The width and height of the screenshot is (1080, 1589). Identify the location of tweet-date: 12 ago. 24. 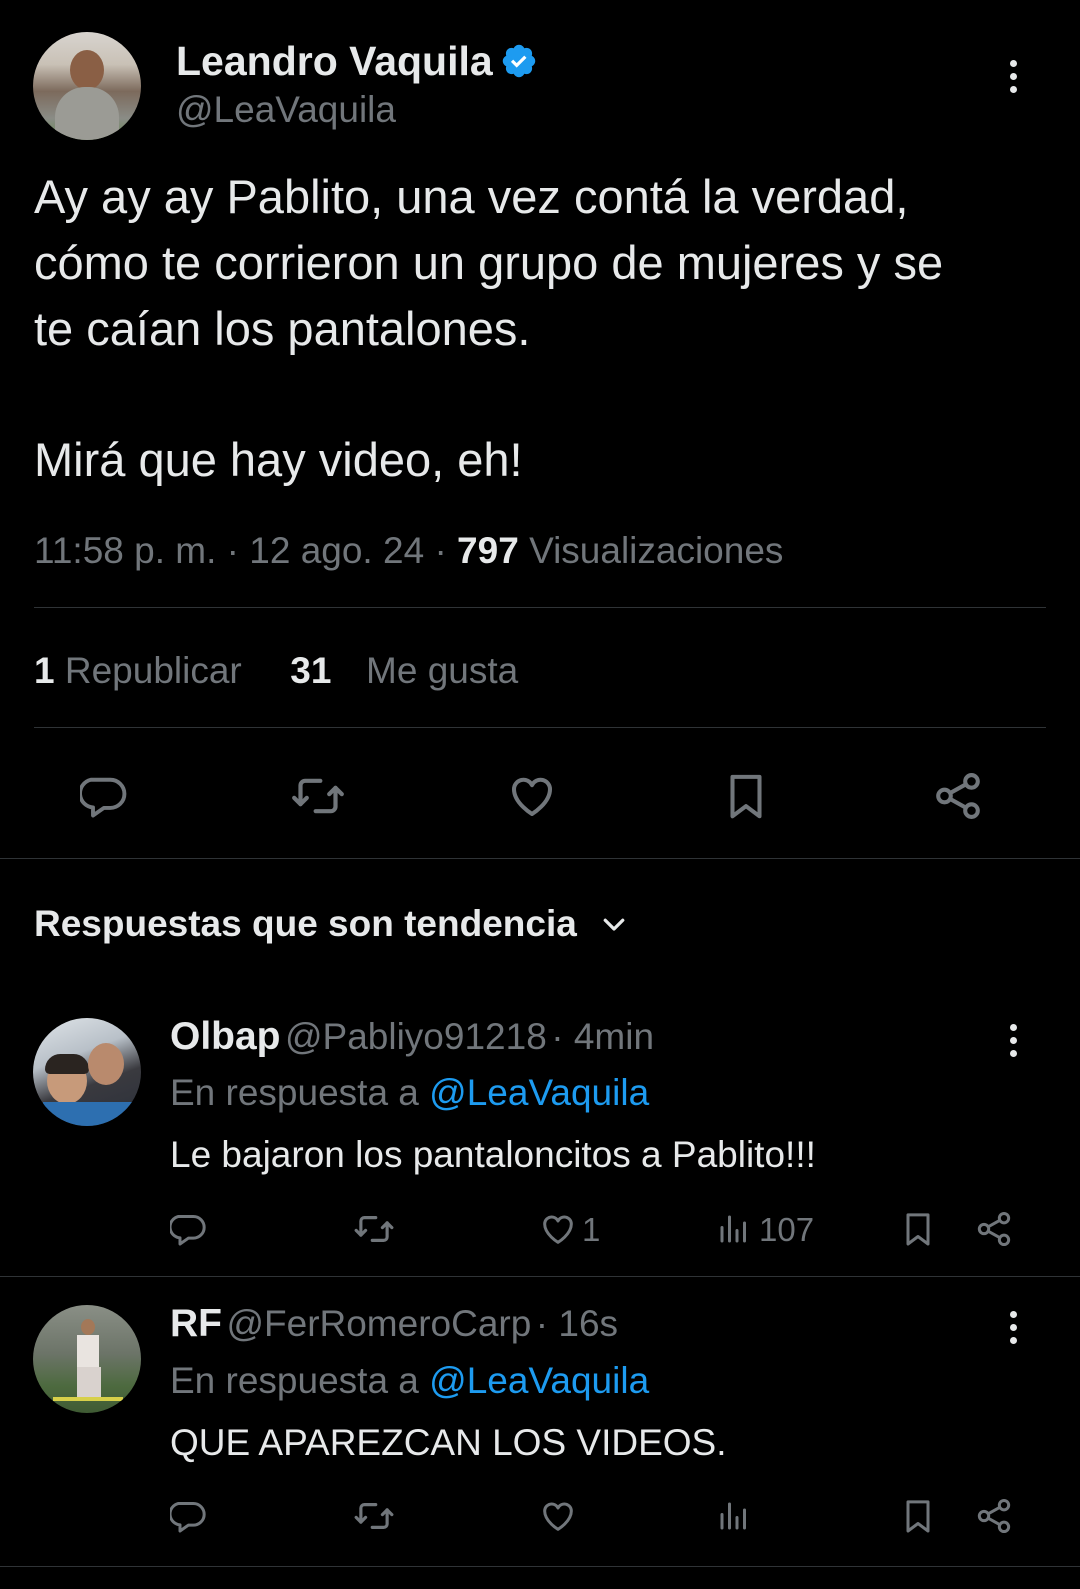
(336, 550).